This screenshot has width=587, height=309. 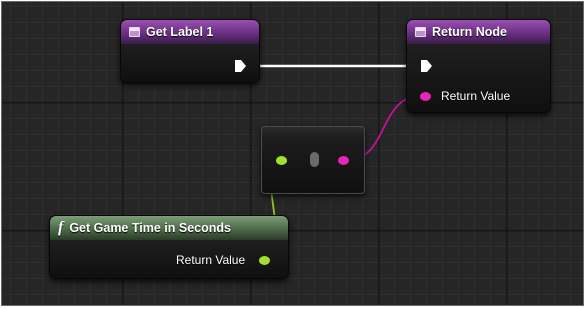 What do you see at coordinates (61, 227) in the screenshot?
I see `function-icon: f` at bounding box center [61, 227].